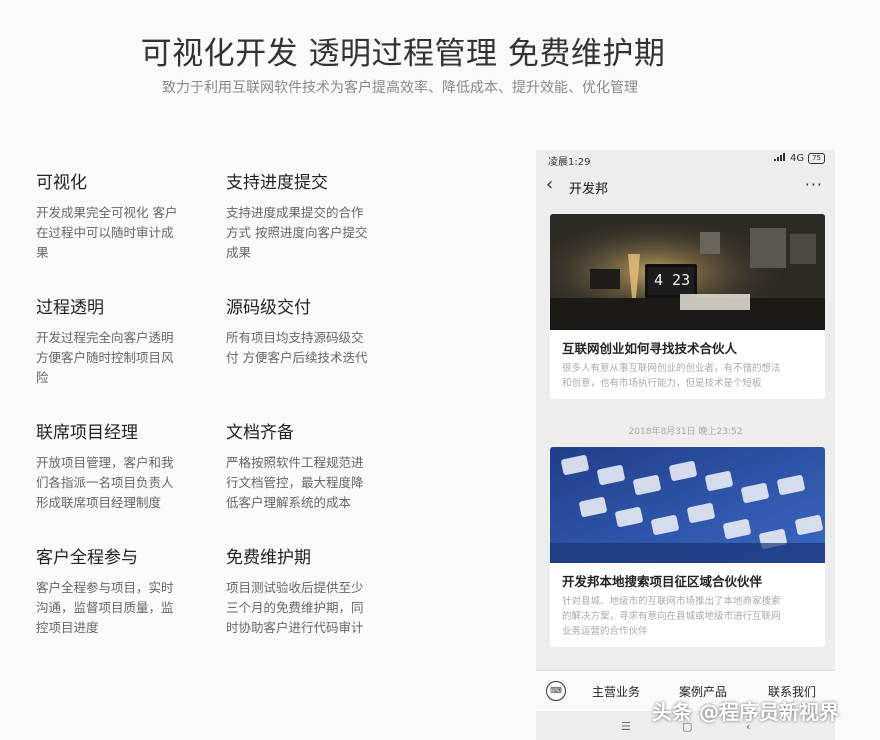 This screenshot has height=740, width=880. I want to click on article-line: 业务运营的合作伙伴, so click(605, 631).